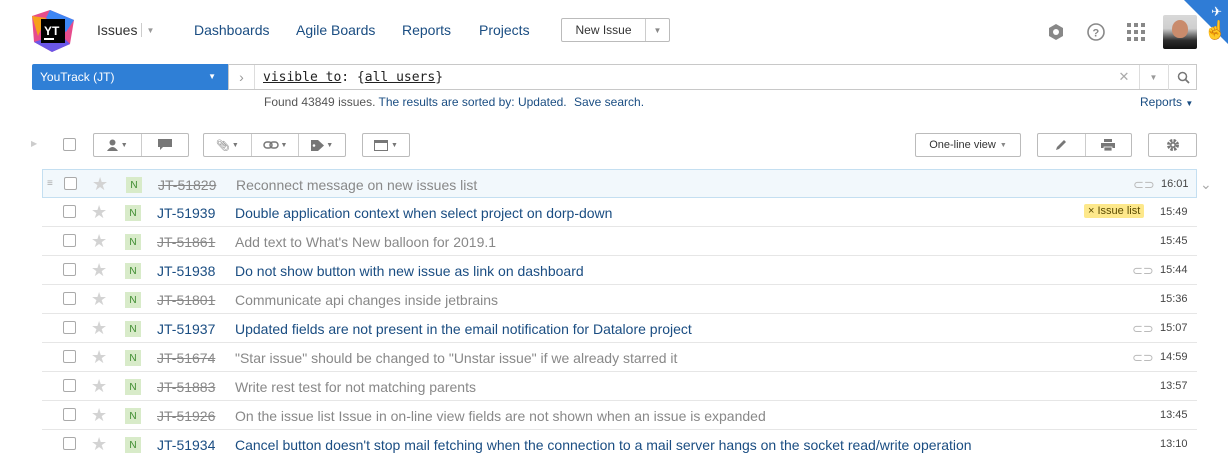 This screenshot has width=1228, height=458. What do you see at coordinates (504, 30) in the screenshot?
I see `nav-projects: Projects` at bounding box center [504, 30].